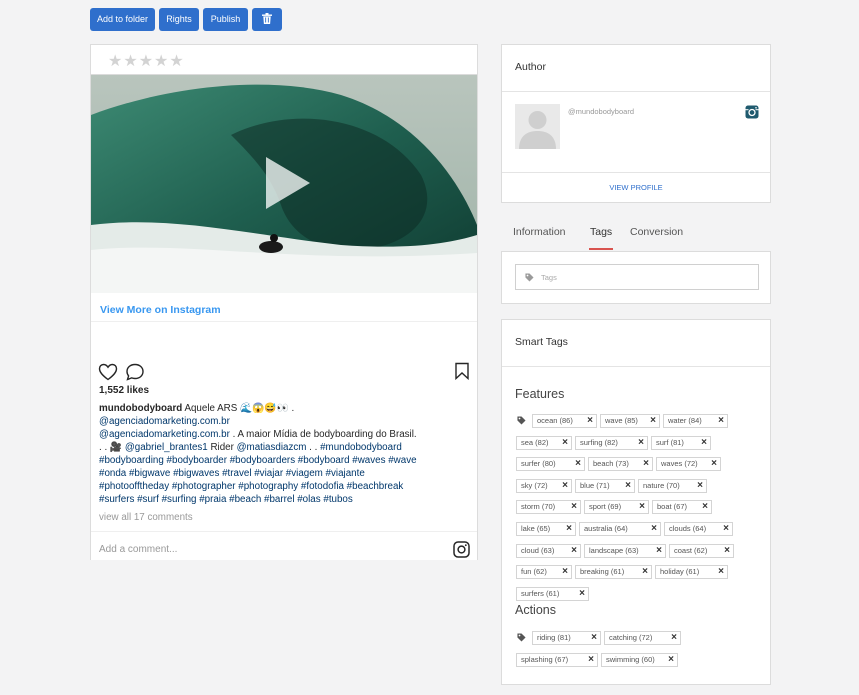 This screenshot has height=695, width=859. Describe the element at coordinates (691, 572) in the screenshot. I see `smart-tag: holiday (61) ×` at that location.